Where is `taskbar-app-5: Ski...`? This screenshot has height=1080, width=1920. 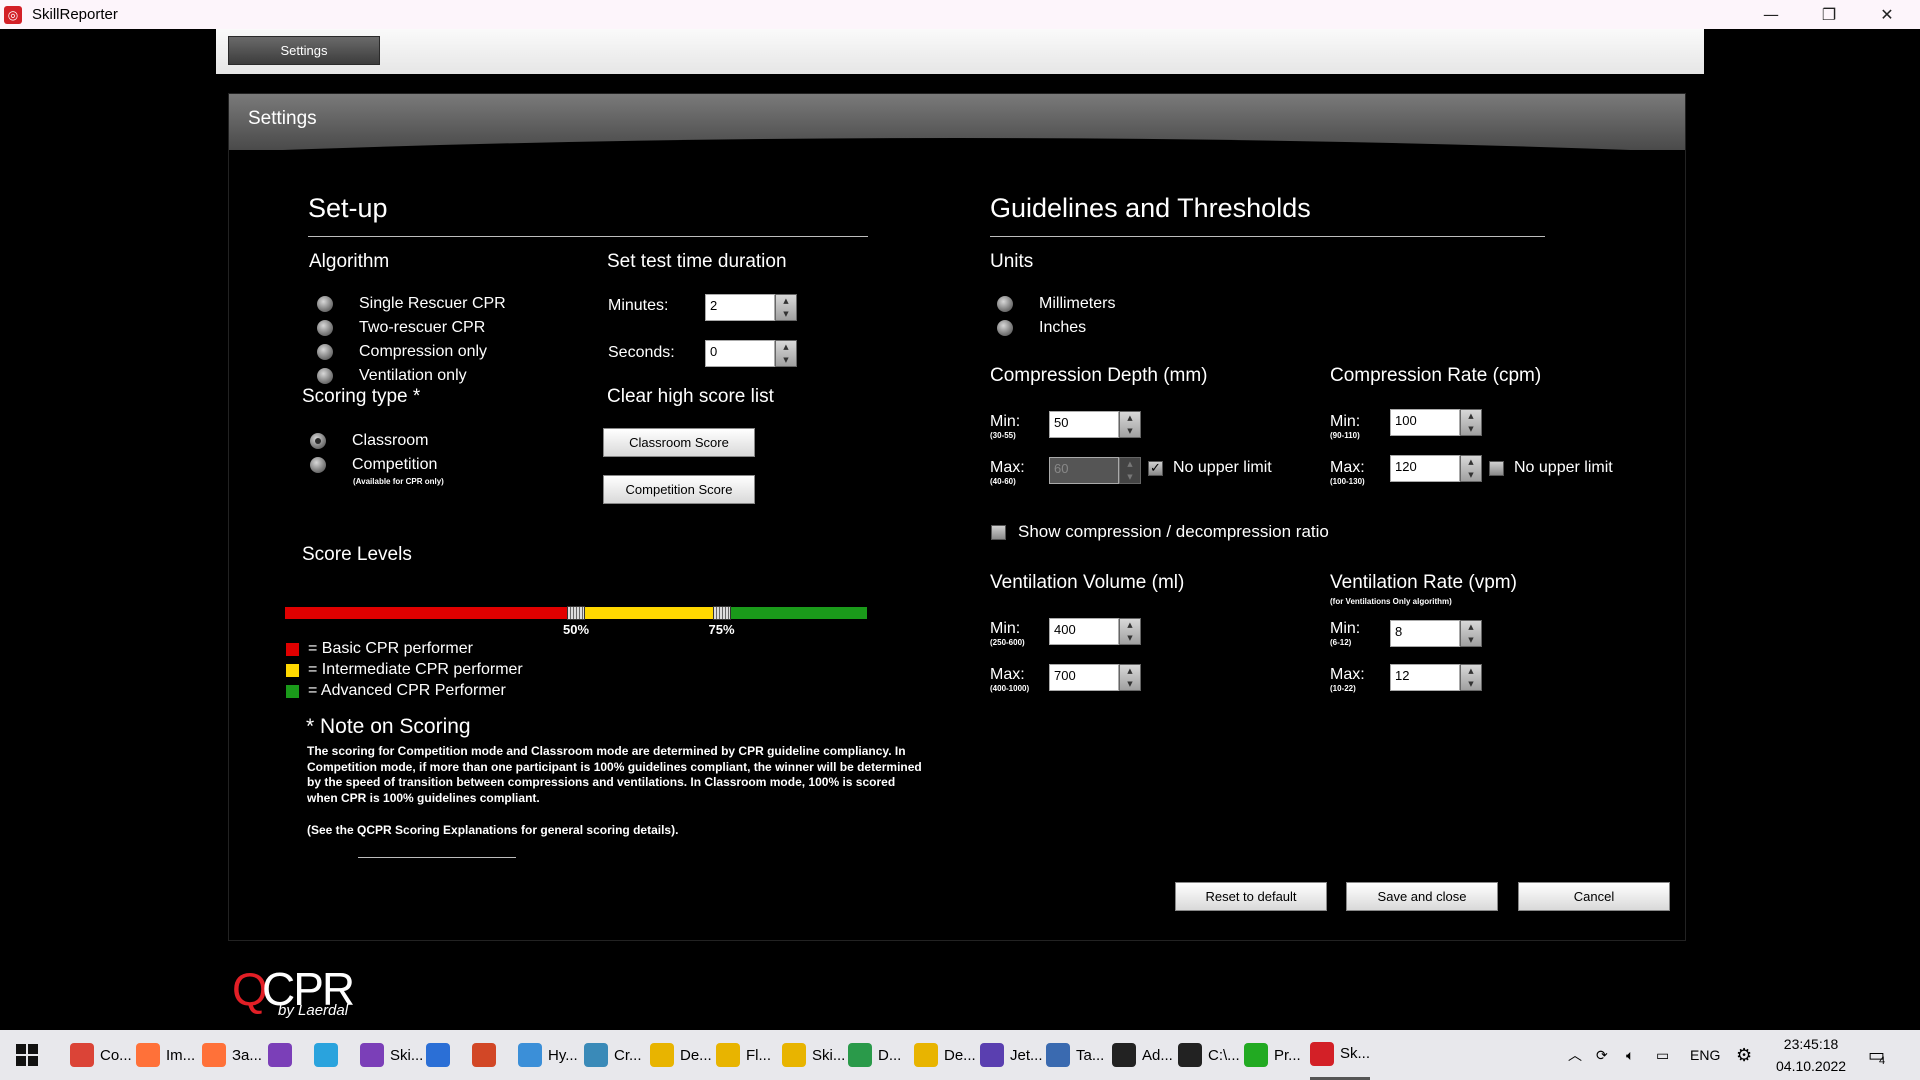 taskbar-app-5: Ski... is located at coordinates (391, 1055).